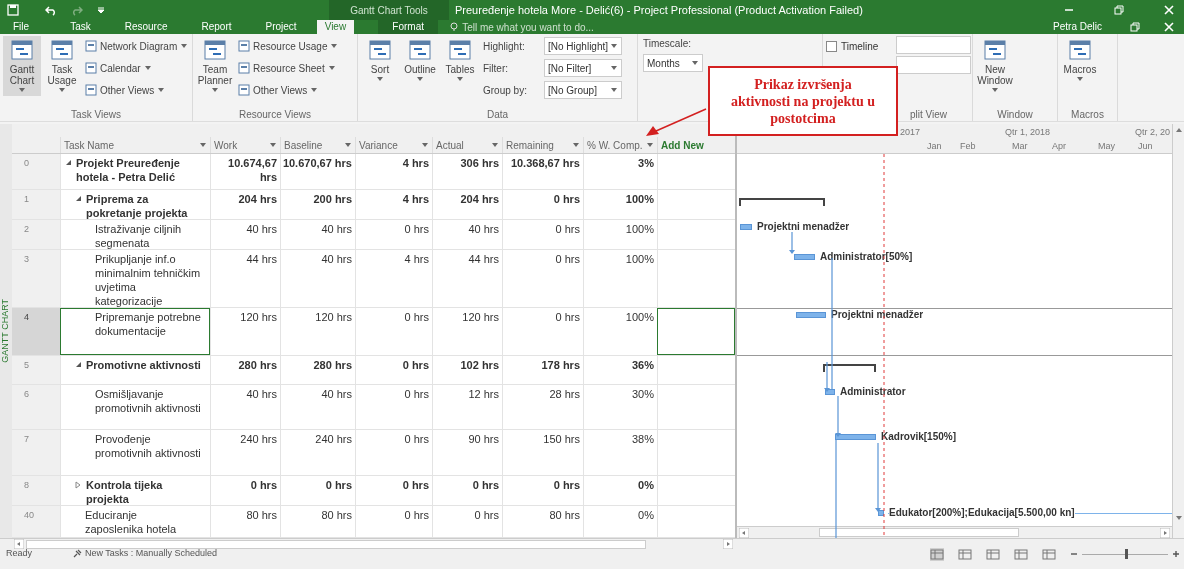 Image resolution: width=1184 pixels, height=569 pixels. Describe the element at coordinates (78, 485) in the screenshot. I see `expand-arrow-icon` at that location.